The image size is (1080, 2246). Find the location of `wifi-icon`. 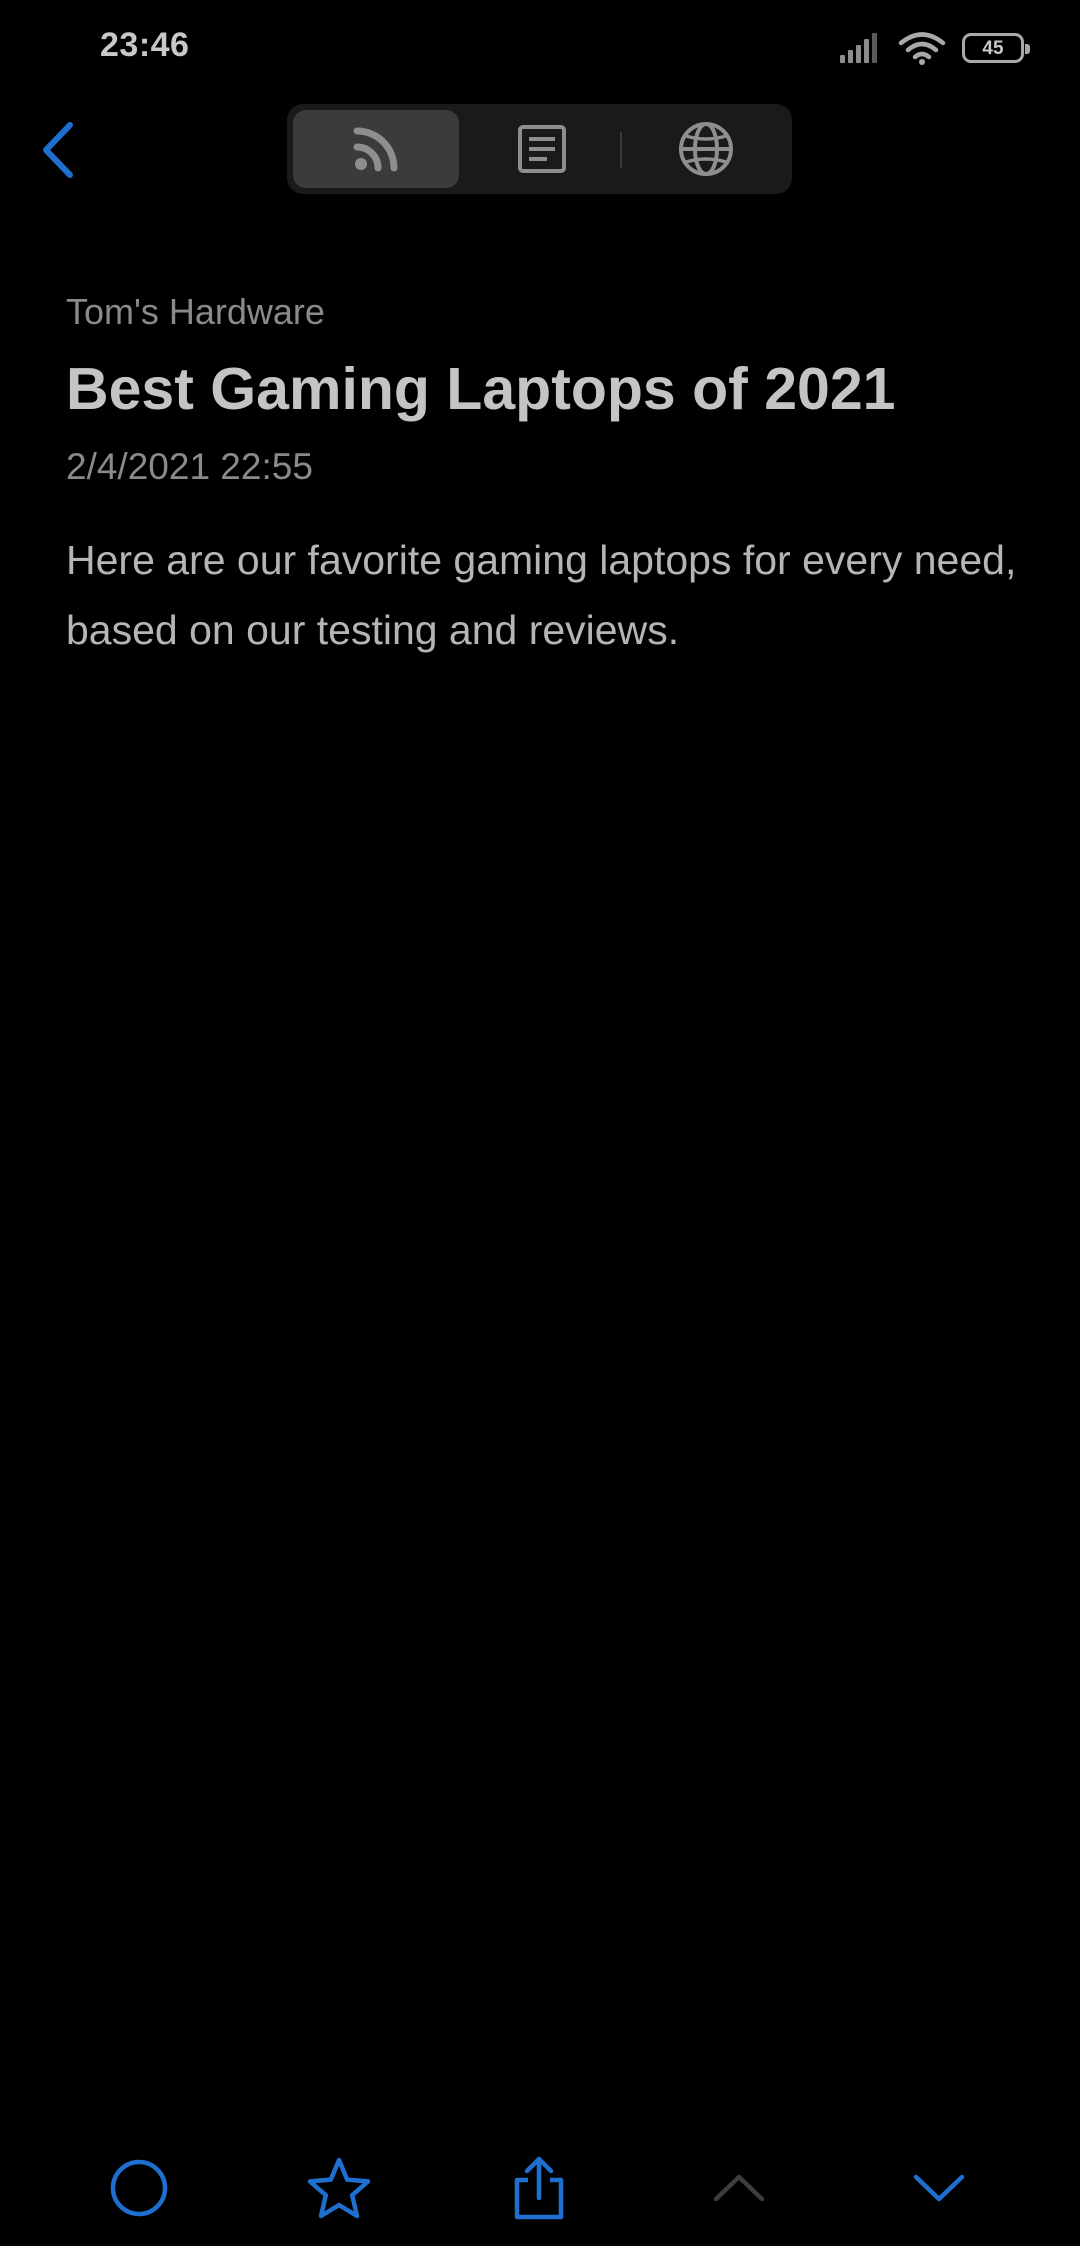

wifi-icon is located at coordinates (922, 48).